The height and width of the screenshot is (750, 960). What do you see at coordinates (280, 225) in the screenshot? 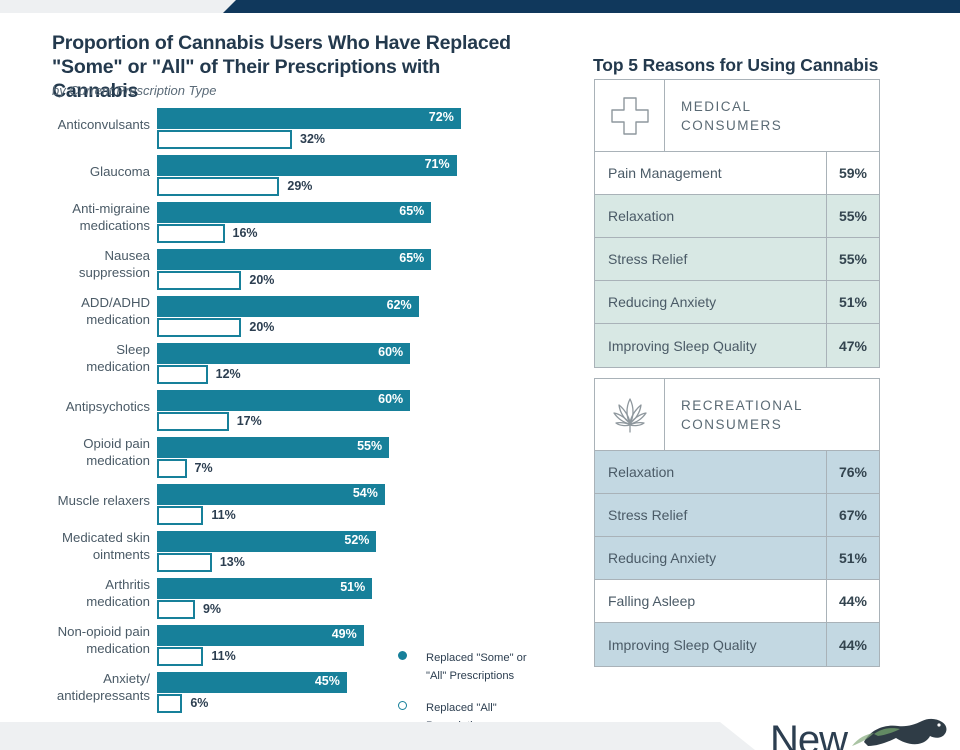
I see `bar-row: Anti-migraine medications 65% 16%` at bounding box center [280, 225].